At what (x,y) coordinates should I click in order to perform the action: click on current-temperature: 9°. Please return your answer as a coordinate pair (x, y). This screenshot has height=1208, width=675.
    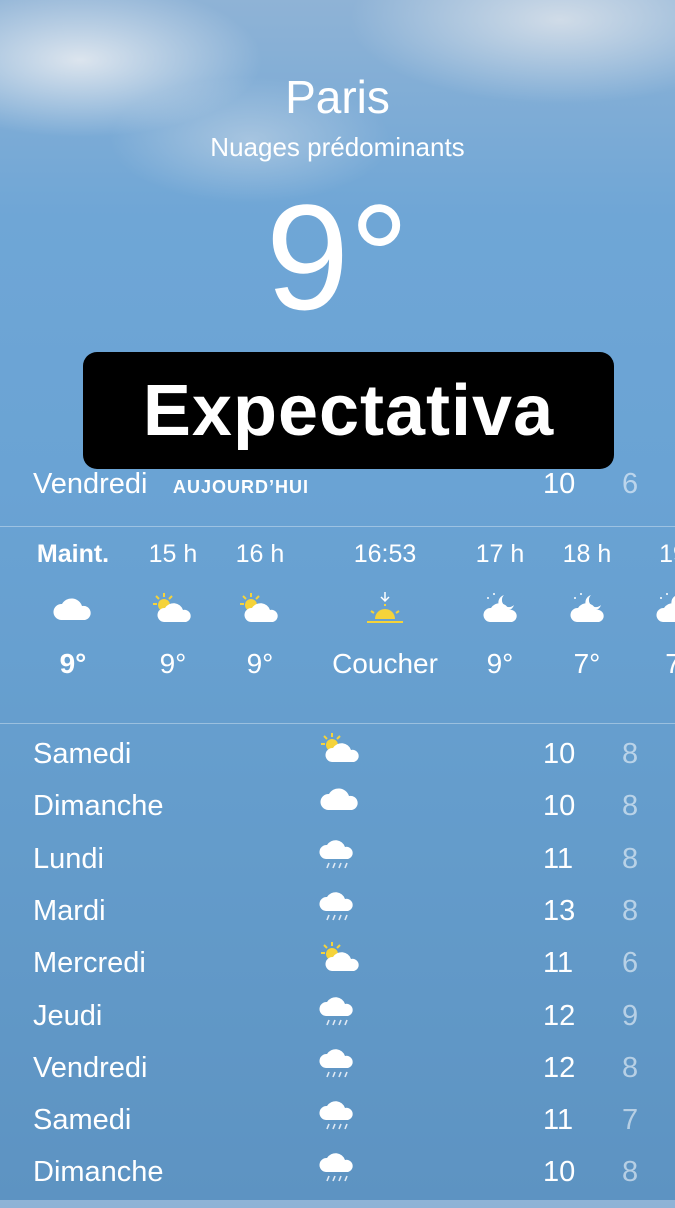
    Looking at the image, I should click on (337, 257).